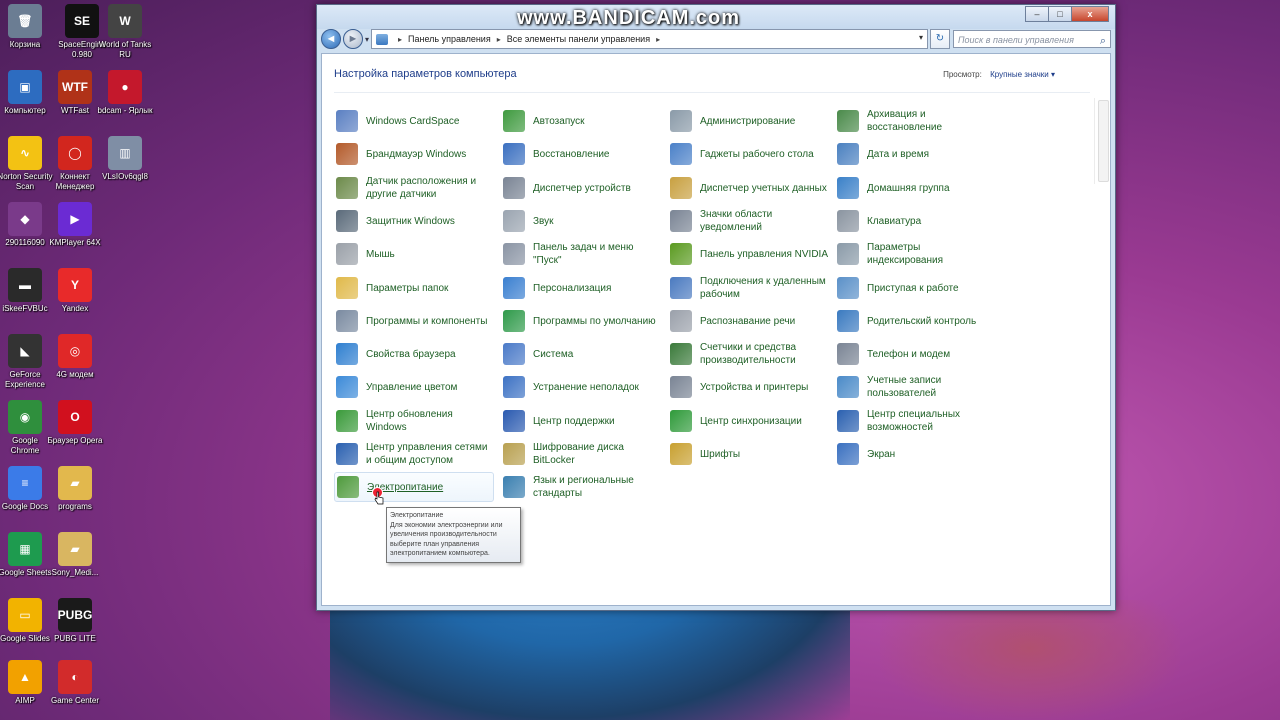  I want to click on address-dropdown-icon: ▾, so click(921, 37).